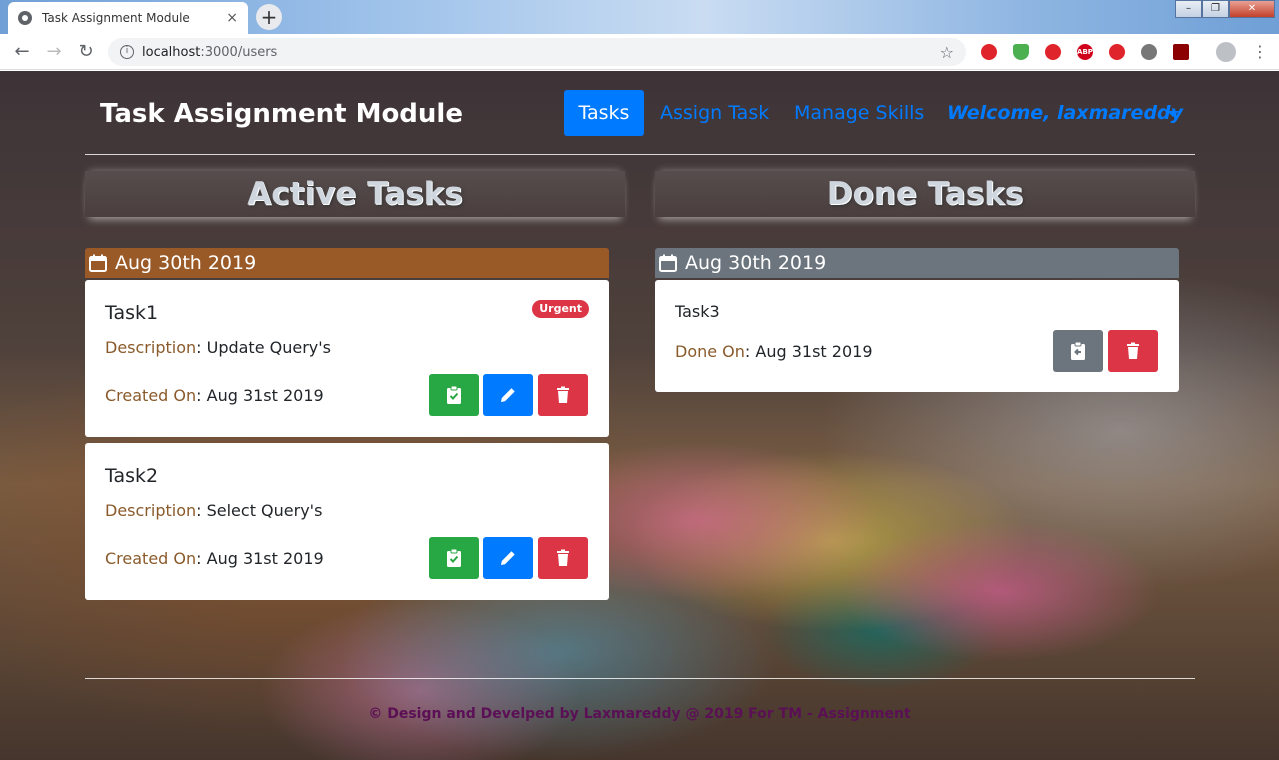  Describe the element at coordinates (1053, 52) in the screenshot. I see `extension-stop-icon` at that location.